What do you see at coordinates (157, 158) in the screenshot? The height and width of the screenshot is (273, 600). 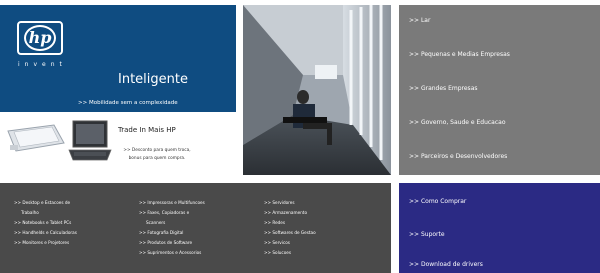 I see `trade-desc-line: bonus para quem compra.` at bounding box center [157, 158].